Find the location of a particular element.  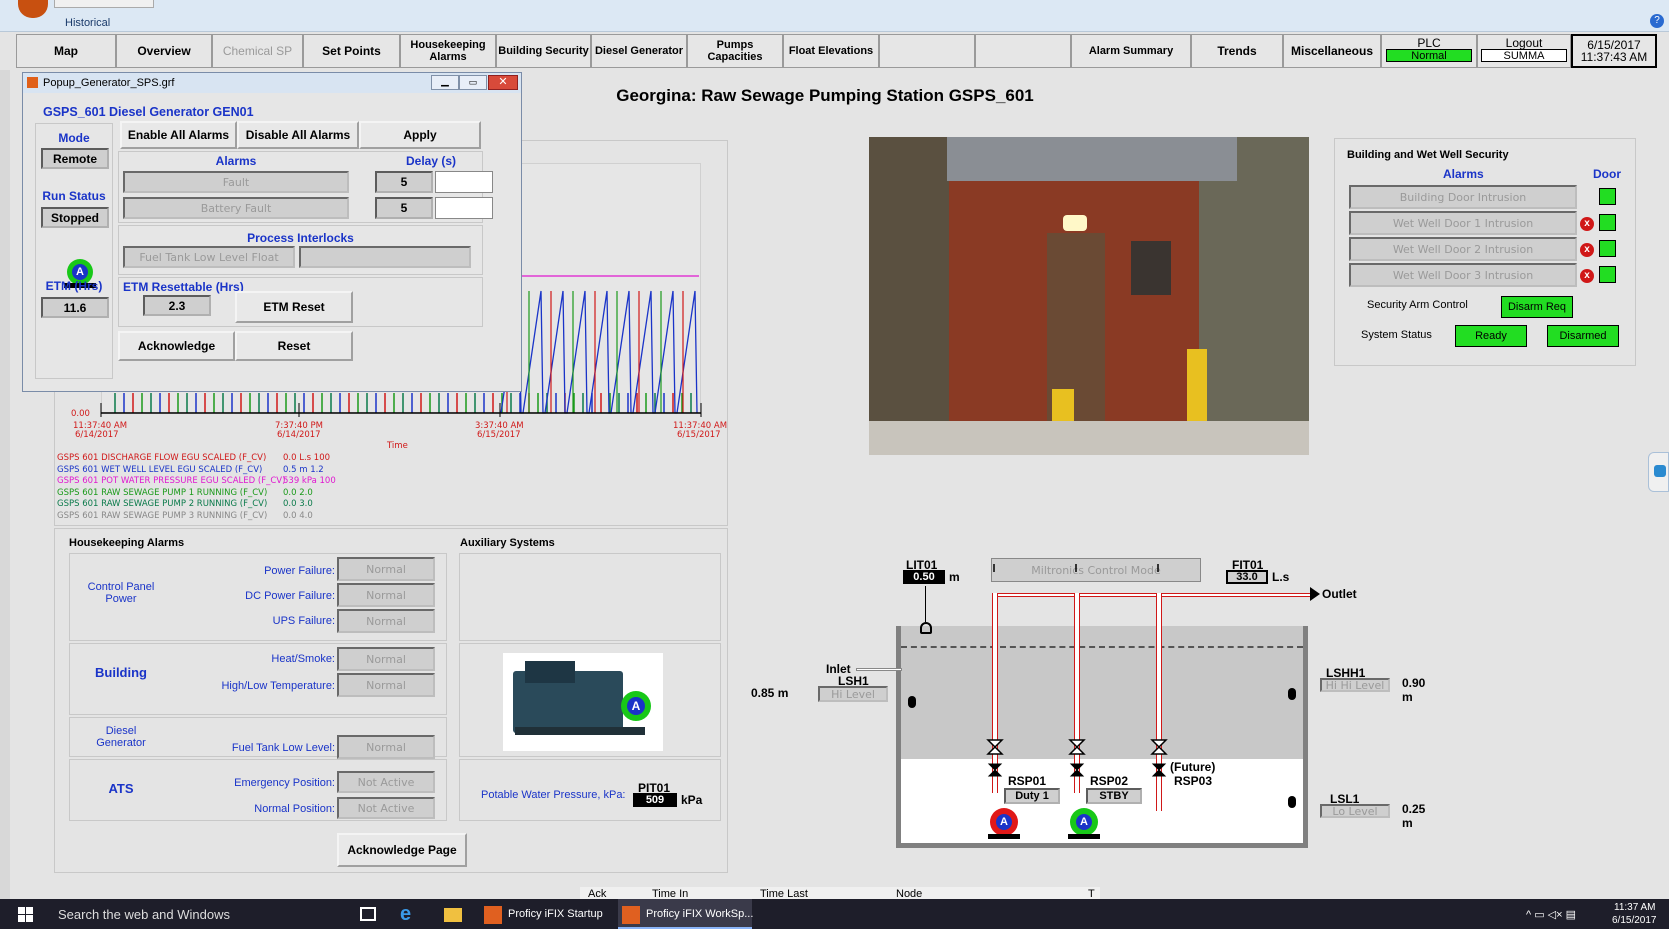

taskbar-app-ifix-startup: Proficy iFIX Startup is located at coordinates (547, 914).